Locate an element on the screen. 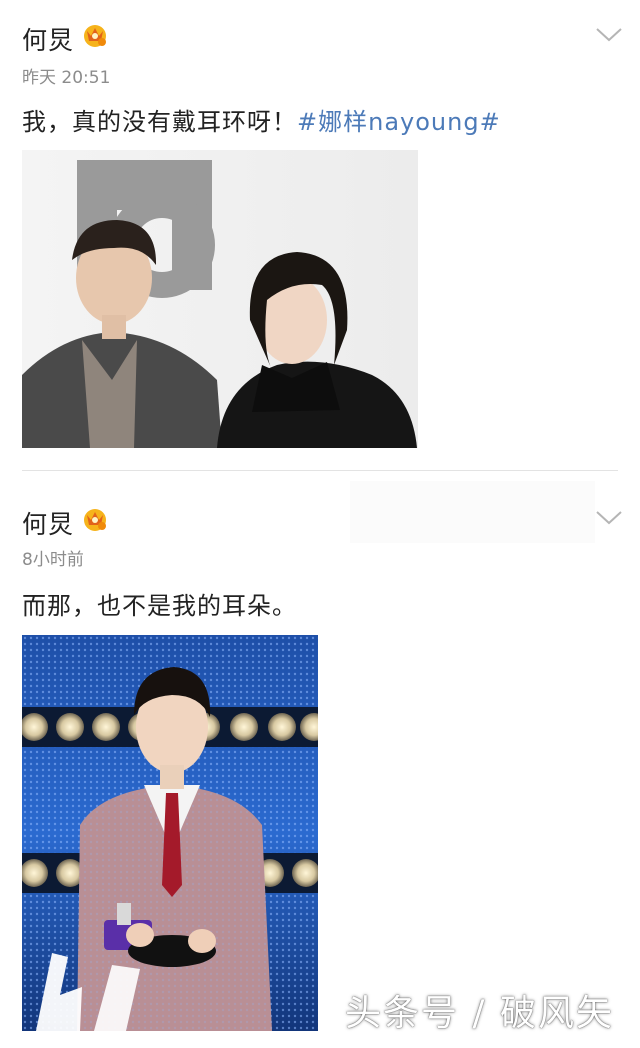 This screenshot has width=640, height=1048. post-text: 我，真的没有戴耳环呀！#娜样nayoung# is located at coordinates (261, 119).